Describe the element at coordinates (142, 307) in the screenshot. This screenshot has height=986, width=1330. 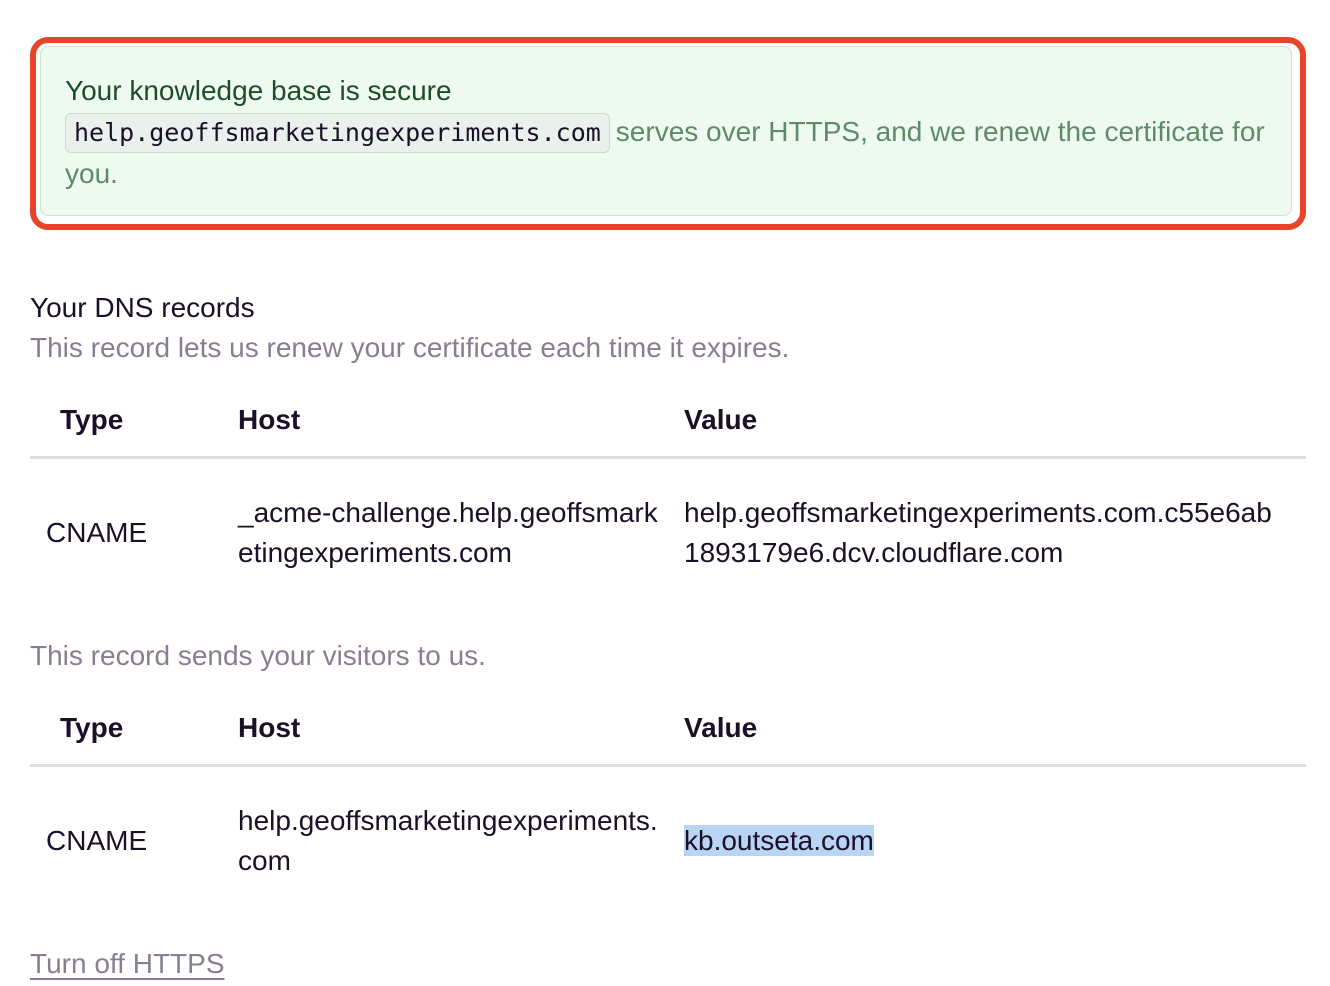
I see `dns-records-title: Your DNS records` at that location.